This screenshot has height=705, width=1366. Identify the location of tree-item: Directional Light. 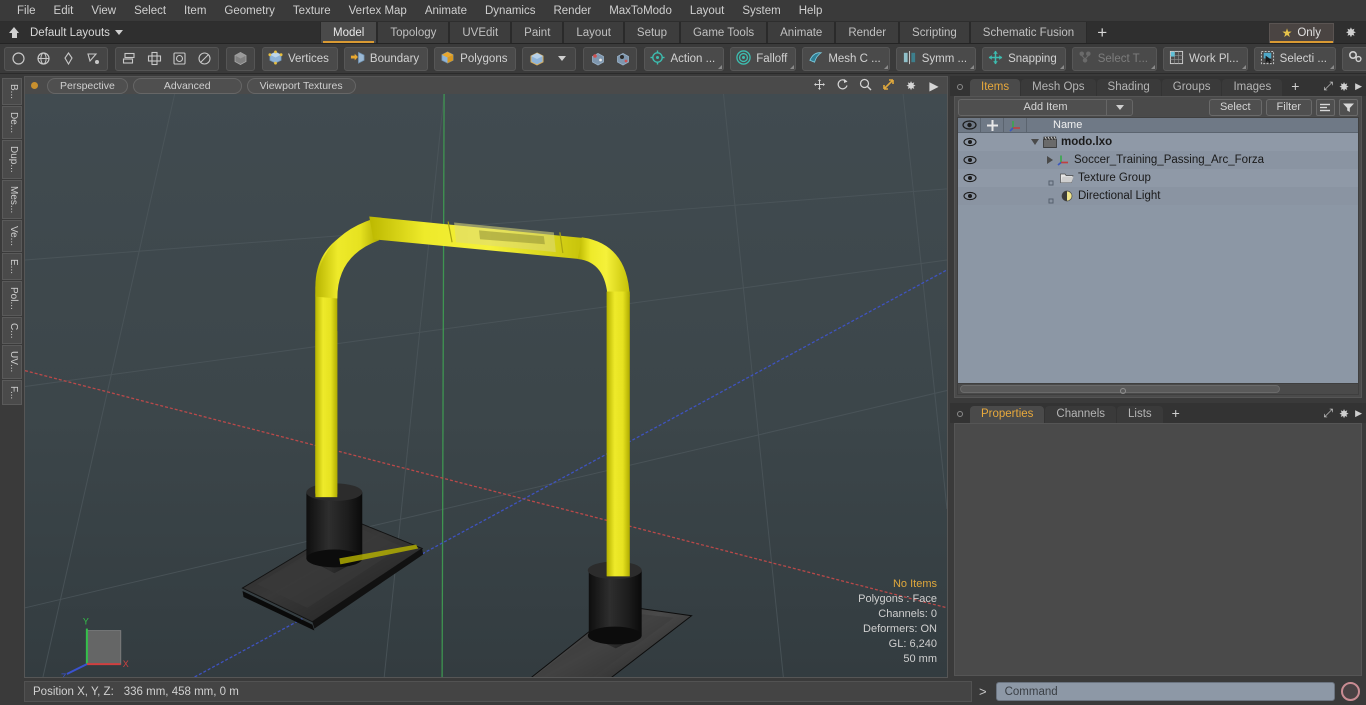
(1093, 196).